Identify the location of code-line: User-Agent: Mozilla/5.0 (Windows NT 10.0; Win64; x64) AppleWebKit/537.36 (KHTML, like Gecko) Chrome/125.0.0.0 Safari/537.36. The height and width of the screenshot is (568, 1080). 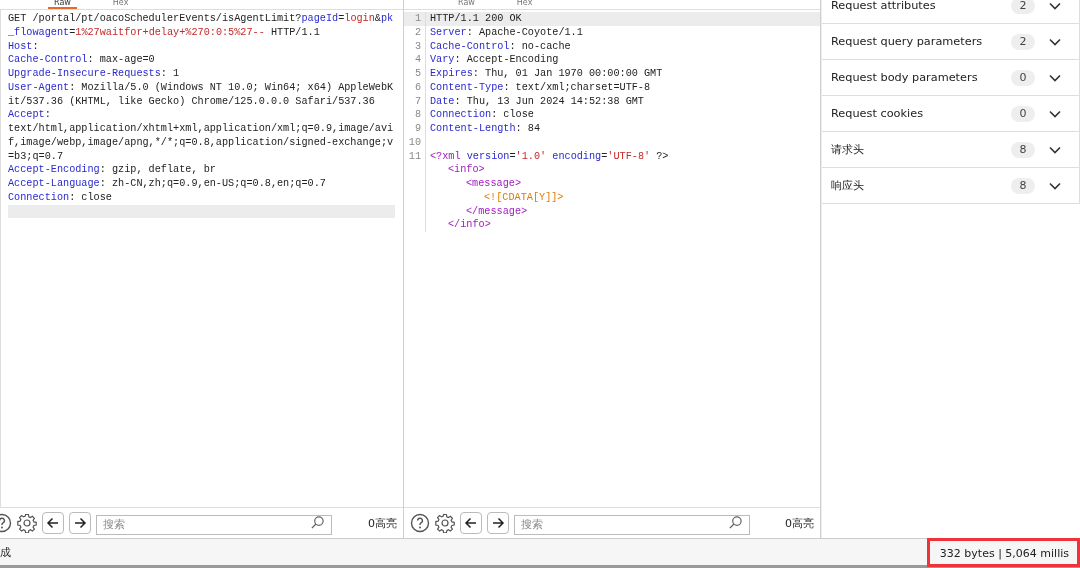
(201, 94).